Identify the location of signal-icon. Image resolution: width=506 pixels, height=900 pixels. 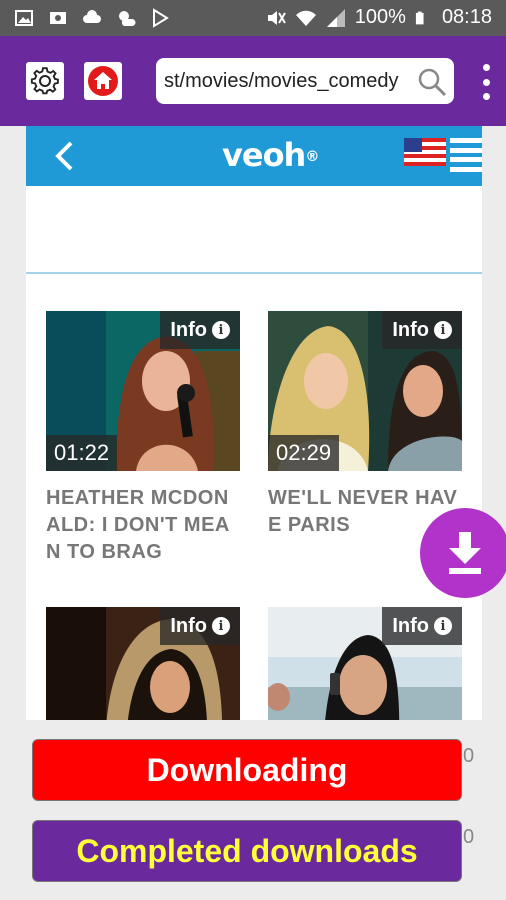
(335, 17).